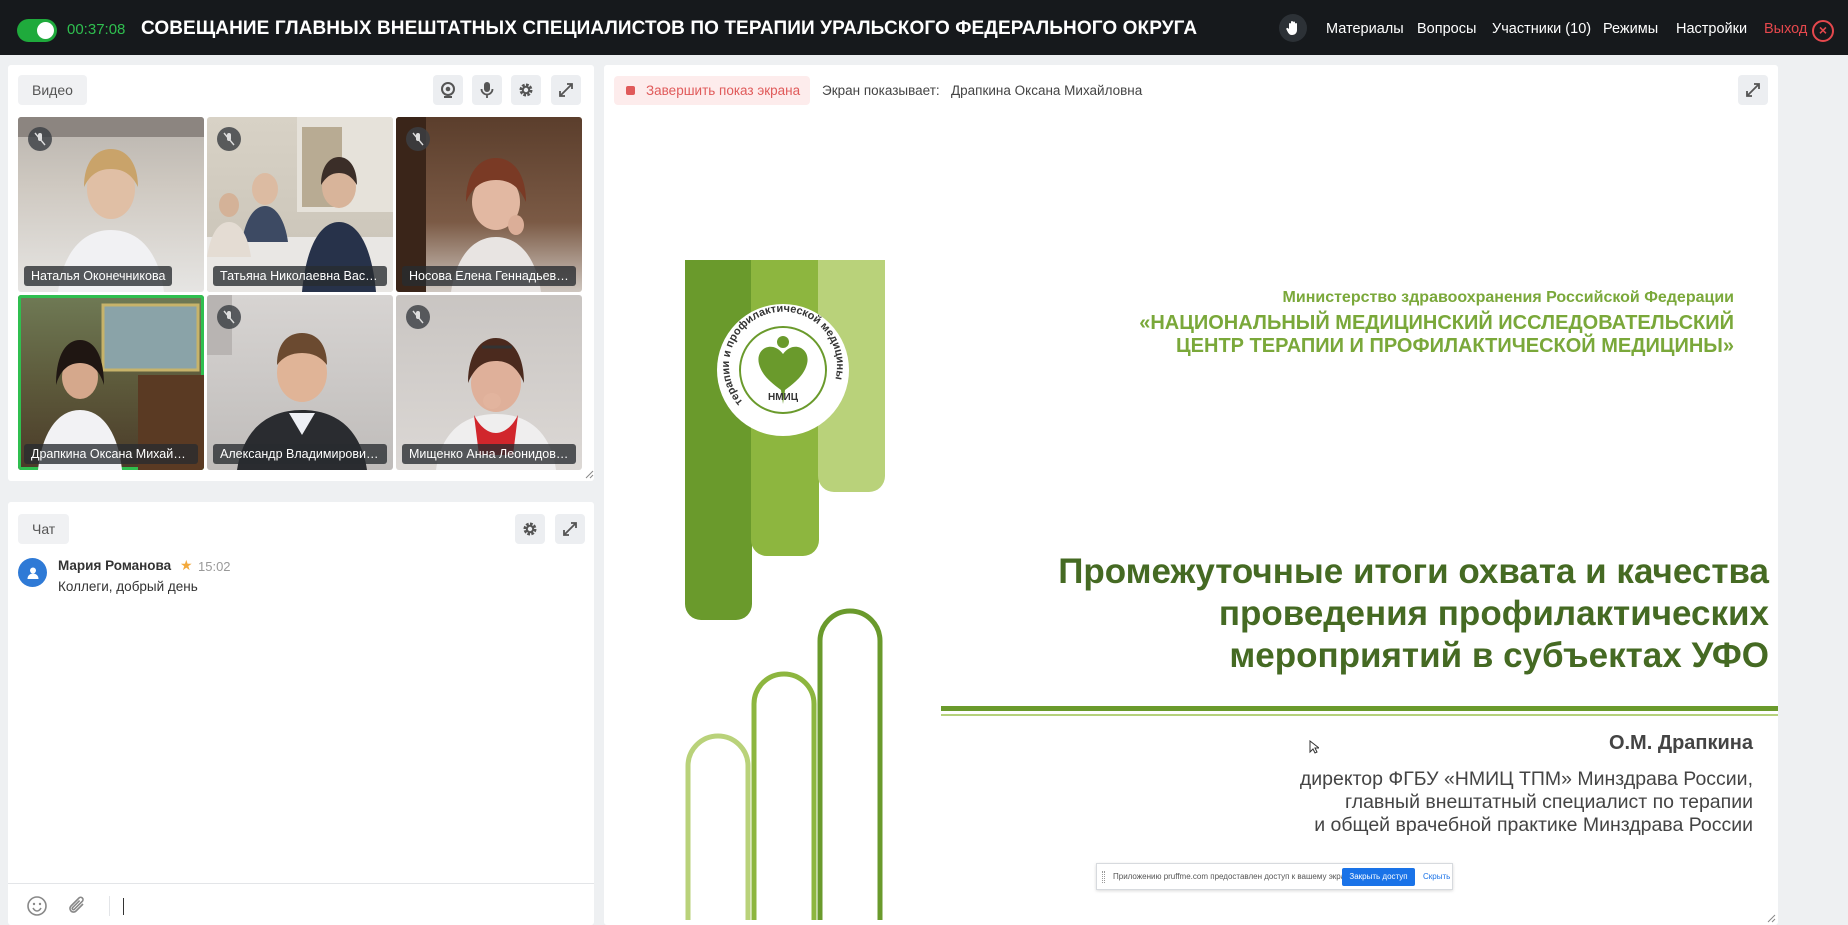  I want to click on participant-name: Носова Елена Геннадьевна, so click(489, 276).